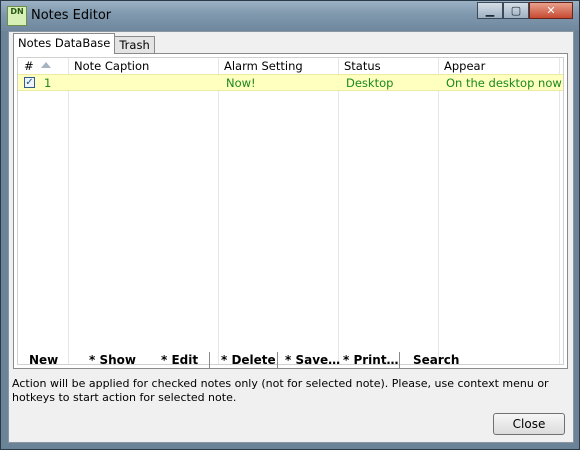  I want to click on row-appear: On the desktop now, so click(504, 83).